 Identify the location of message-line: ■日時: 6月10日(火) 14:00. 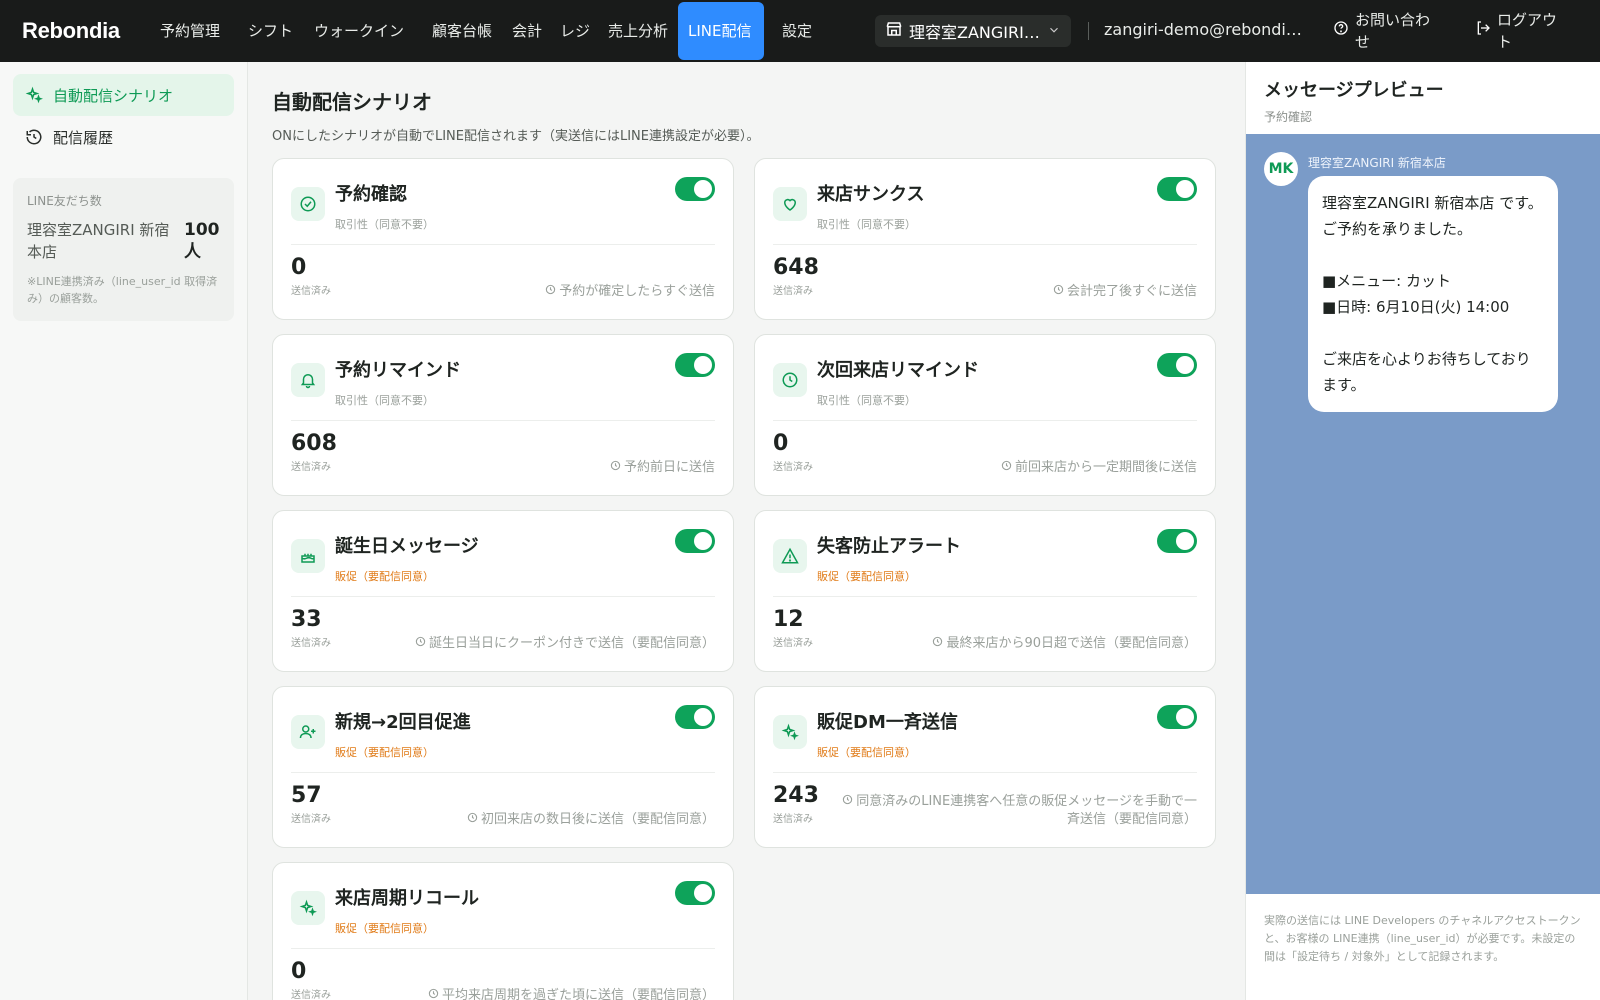
(1416, 307).